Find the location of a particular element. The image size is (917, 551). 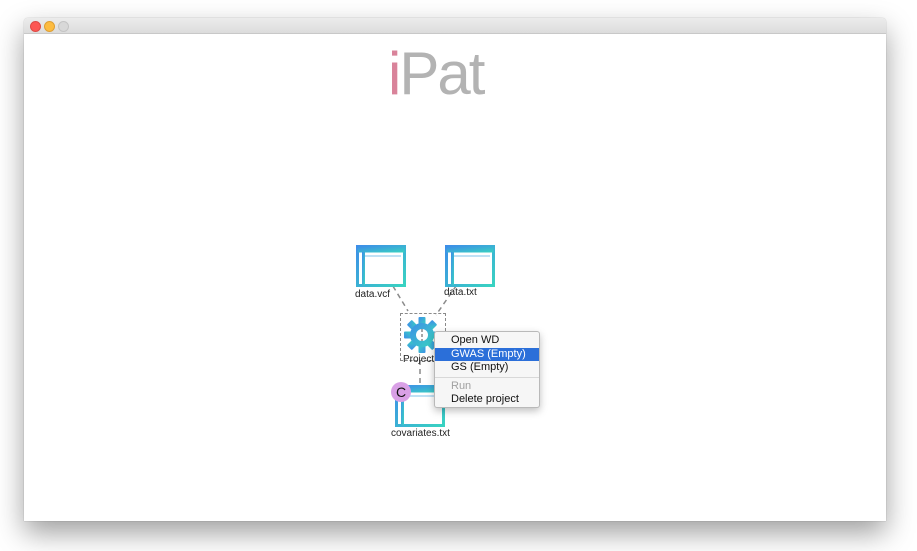

covariate-badge: C is located at coordinates (401, 392).